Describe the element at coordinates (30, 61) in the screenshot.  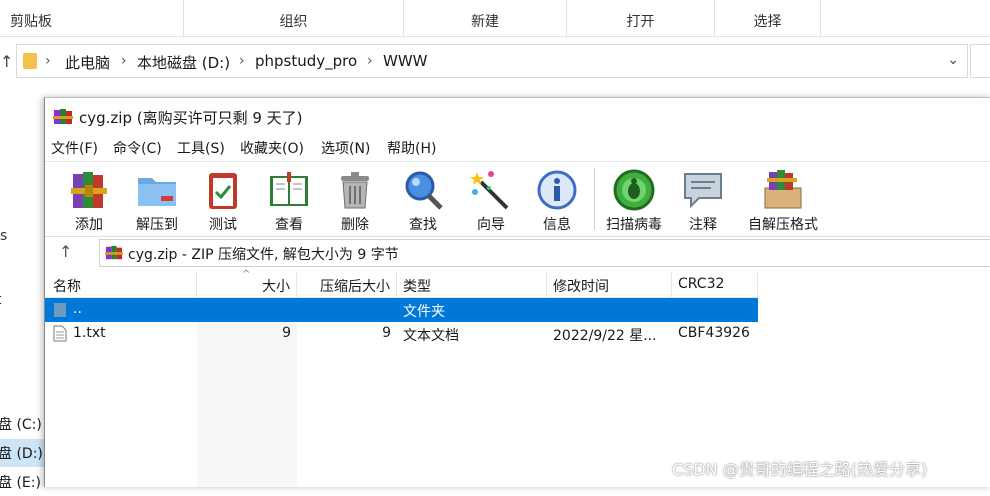
I see `folder-icon` at that location.